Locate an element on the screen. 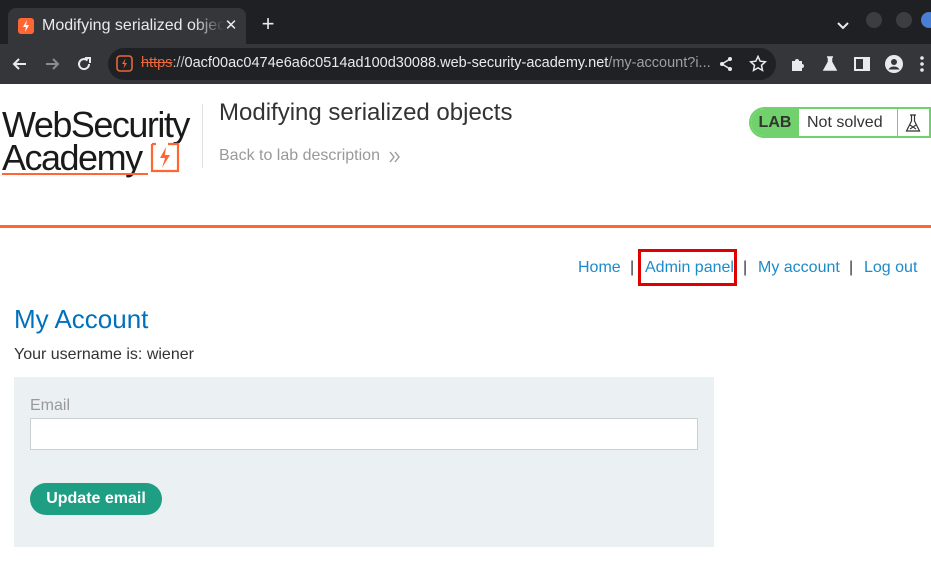  forward-arrow-icon is located at coordinates (52, 64).